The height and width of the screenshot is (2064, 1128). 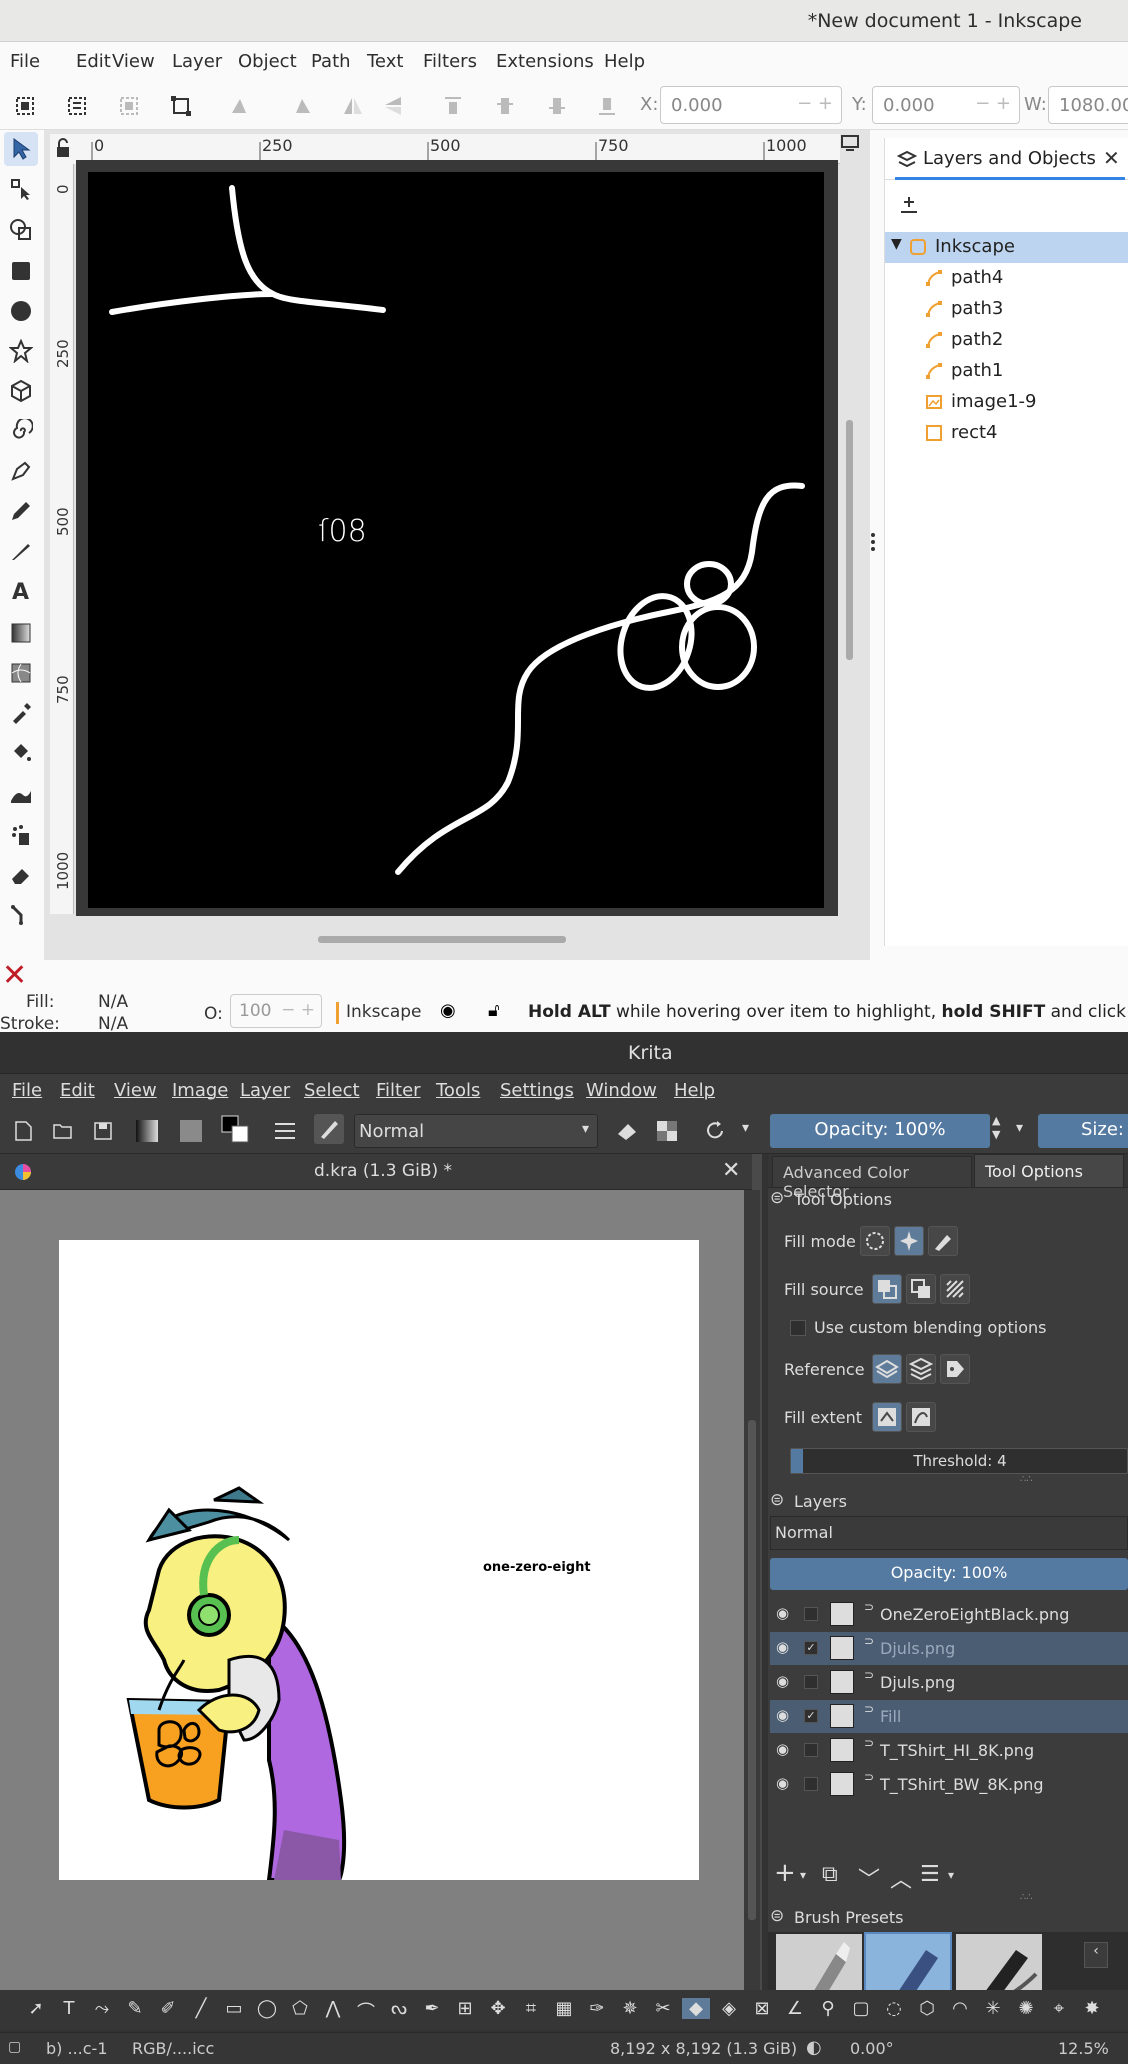 I want to click on raise-to-top-icon, so click(x=453, y=106).